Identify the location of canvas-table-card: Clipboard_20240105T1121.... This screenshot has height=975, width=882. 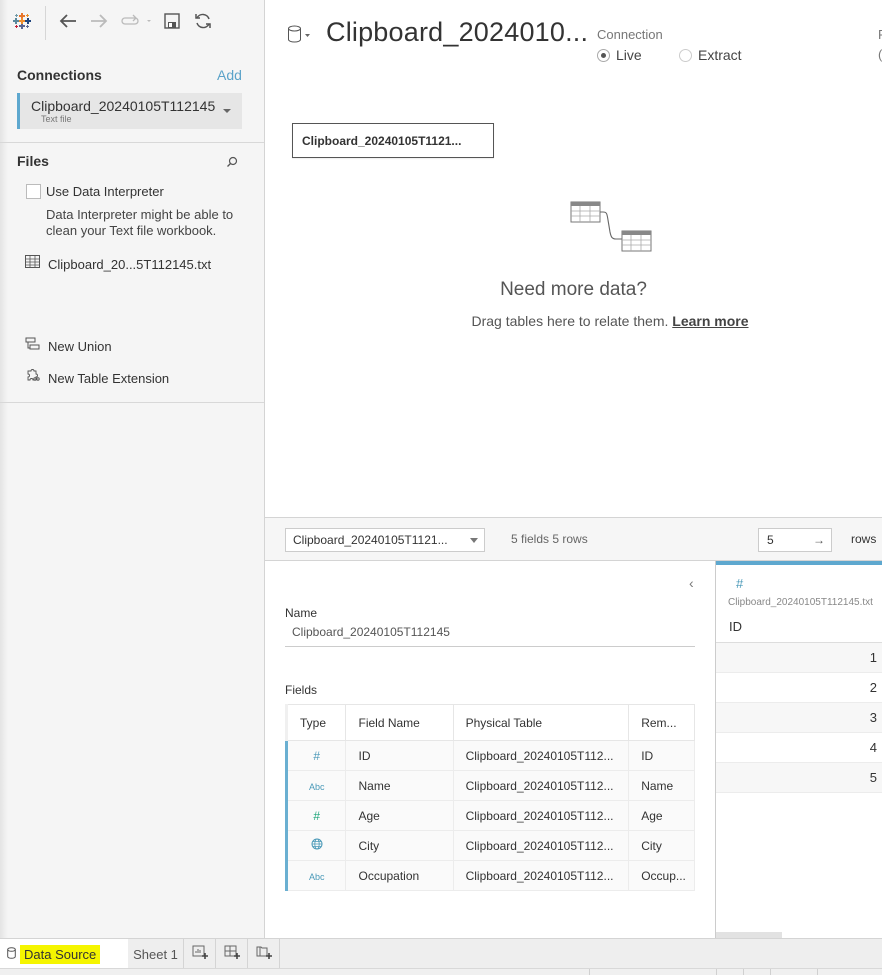
(393, 140).